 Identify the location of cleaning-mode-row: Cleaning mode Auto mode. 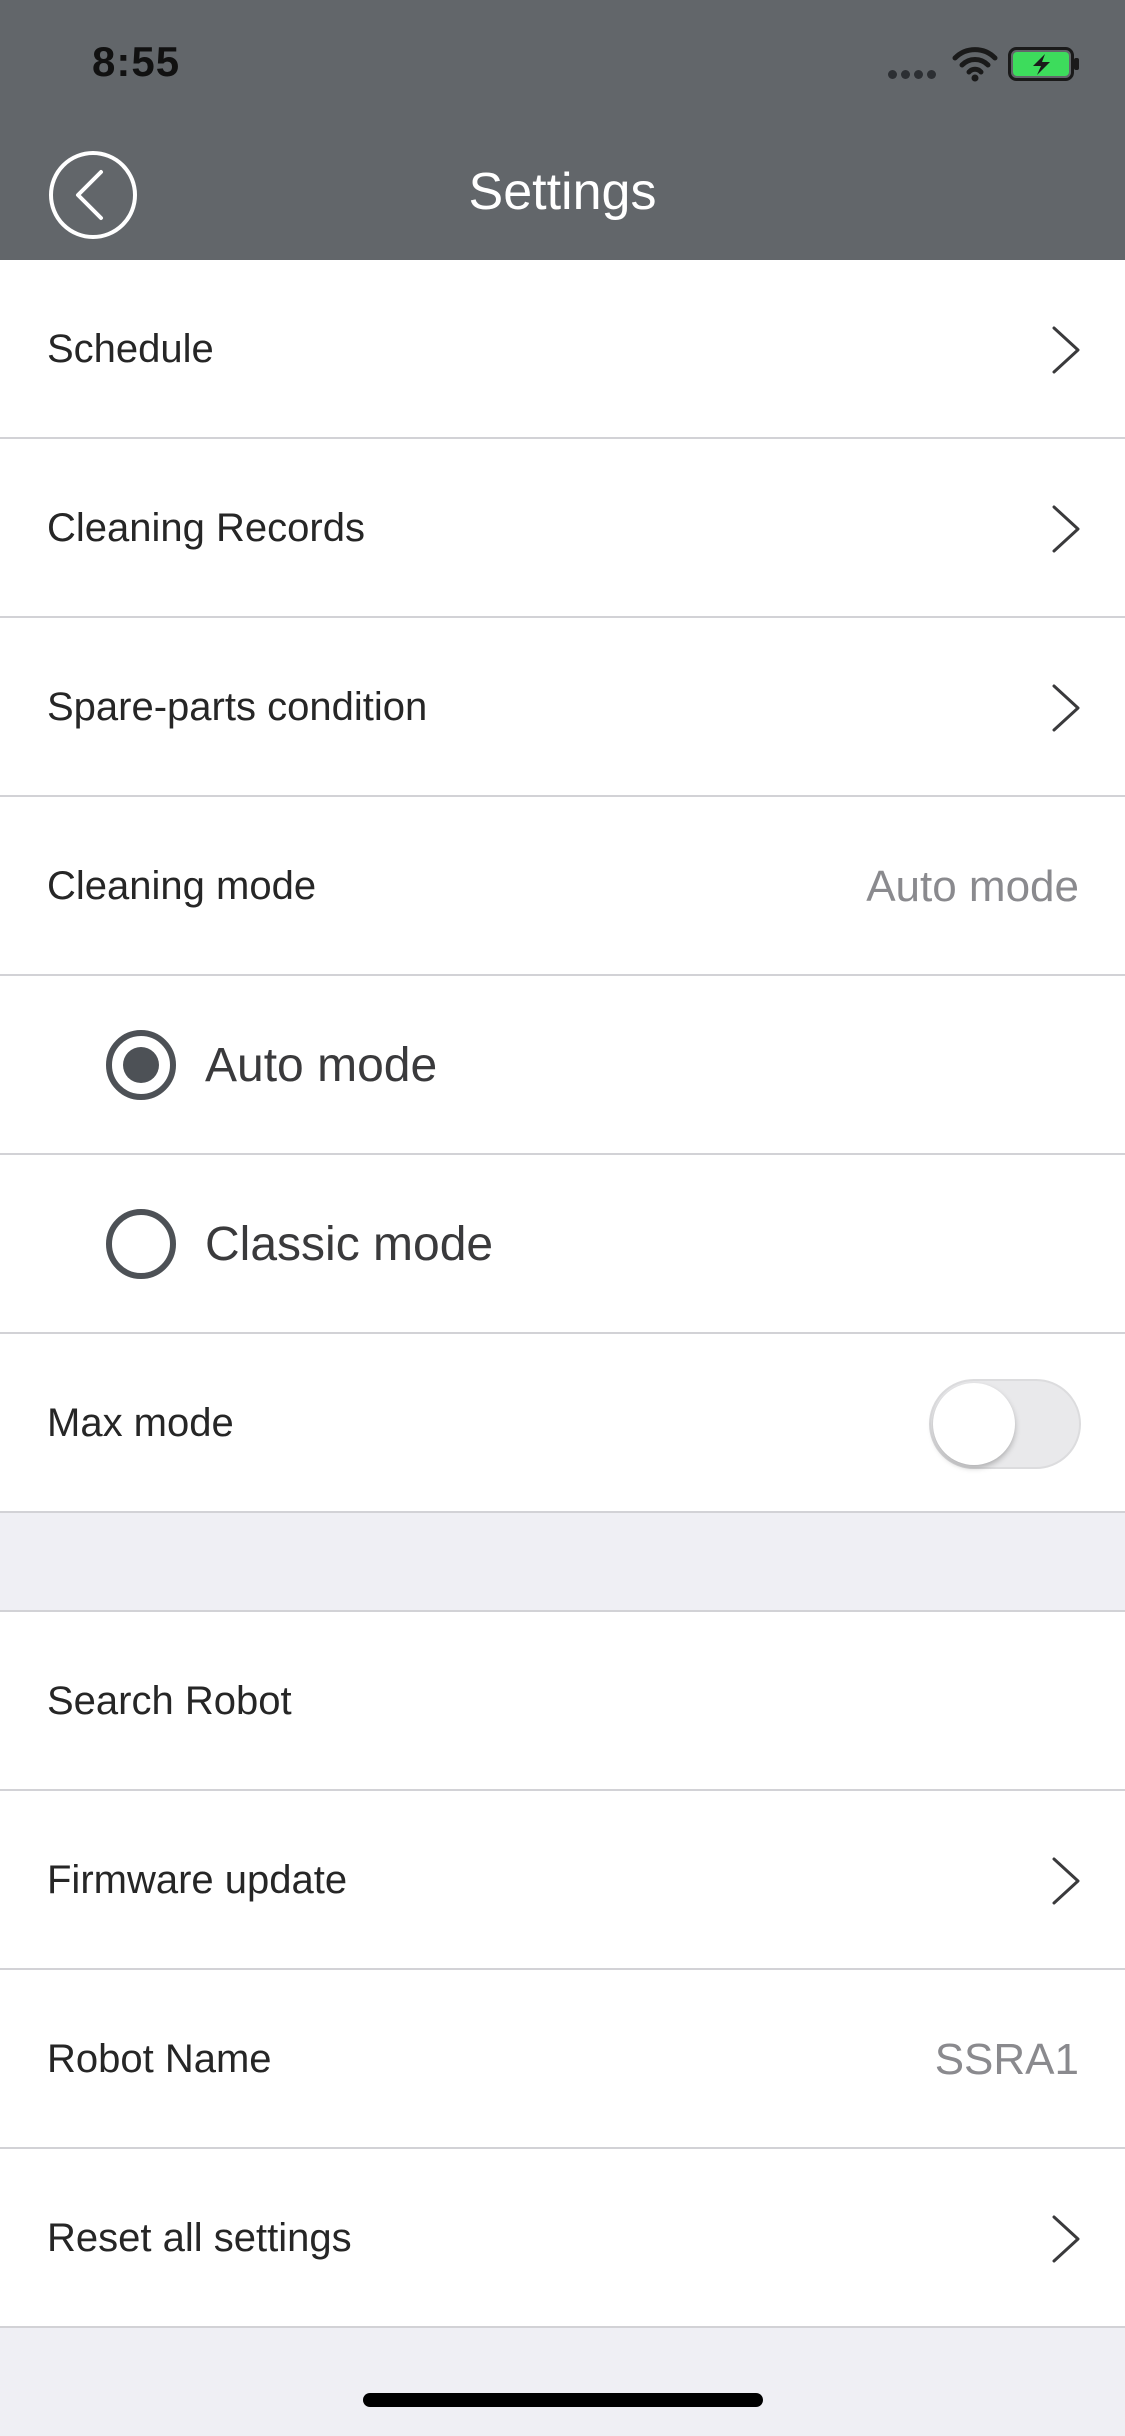
(562, 886).